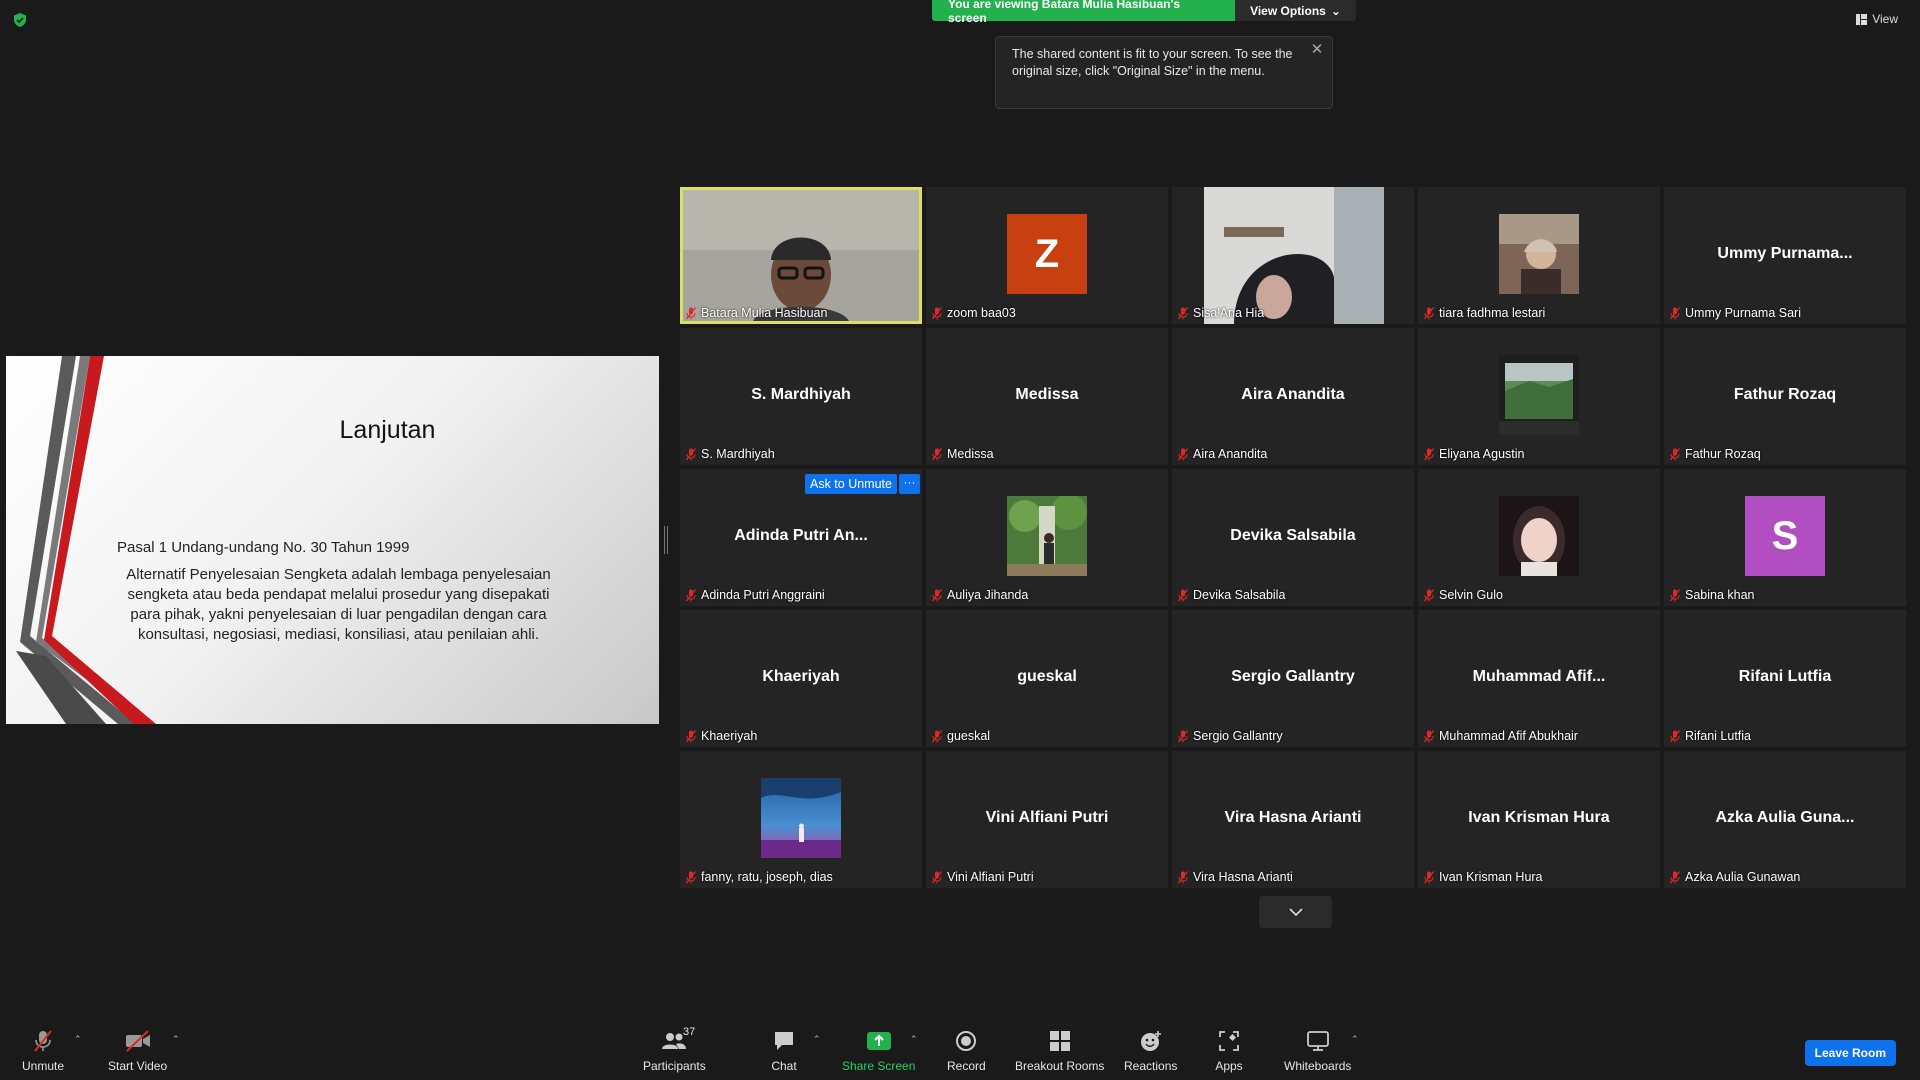 The width and height of the screenshot is (1920, 1080). Describe the element at coordinates (1293, 537) in the screenshot. I see `participant-tile: Devika Salsabila Devika Salsabila` at that location.